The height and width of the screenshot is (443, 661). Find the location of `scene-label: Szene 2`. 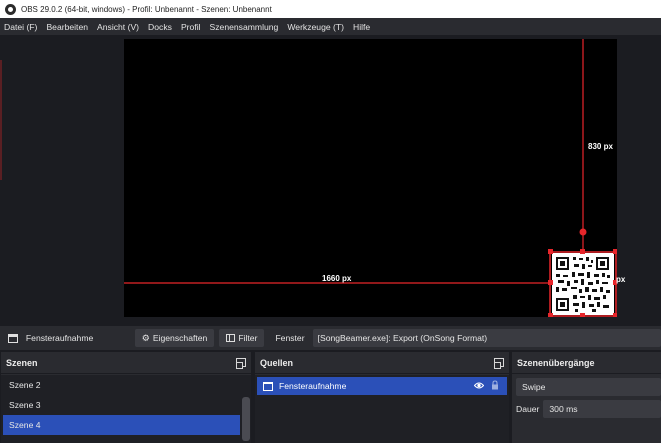

scene-label: Szene 2 is located at coordinates (25, 385).